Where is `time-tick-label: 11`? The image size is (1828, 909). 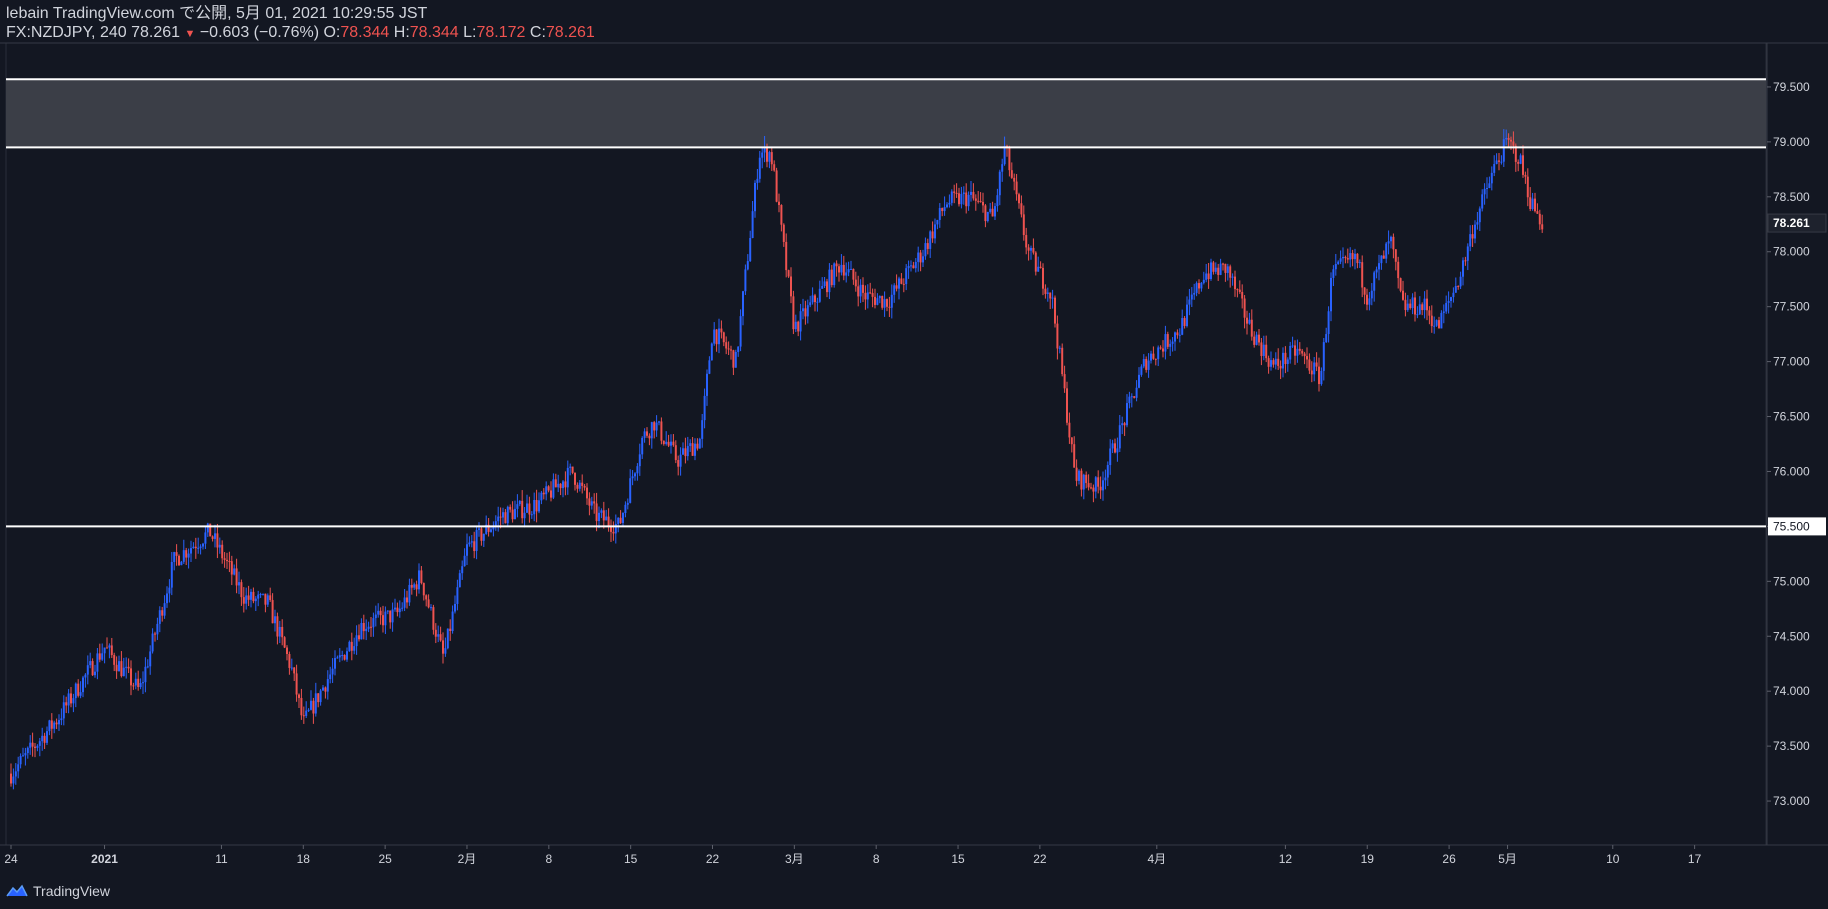
time-tick-label: 11 is located at coordinates (221, 859).